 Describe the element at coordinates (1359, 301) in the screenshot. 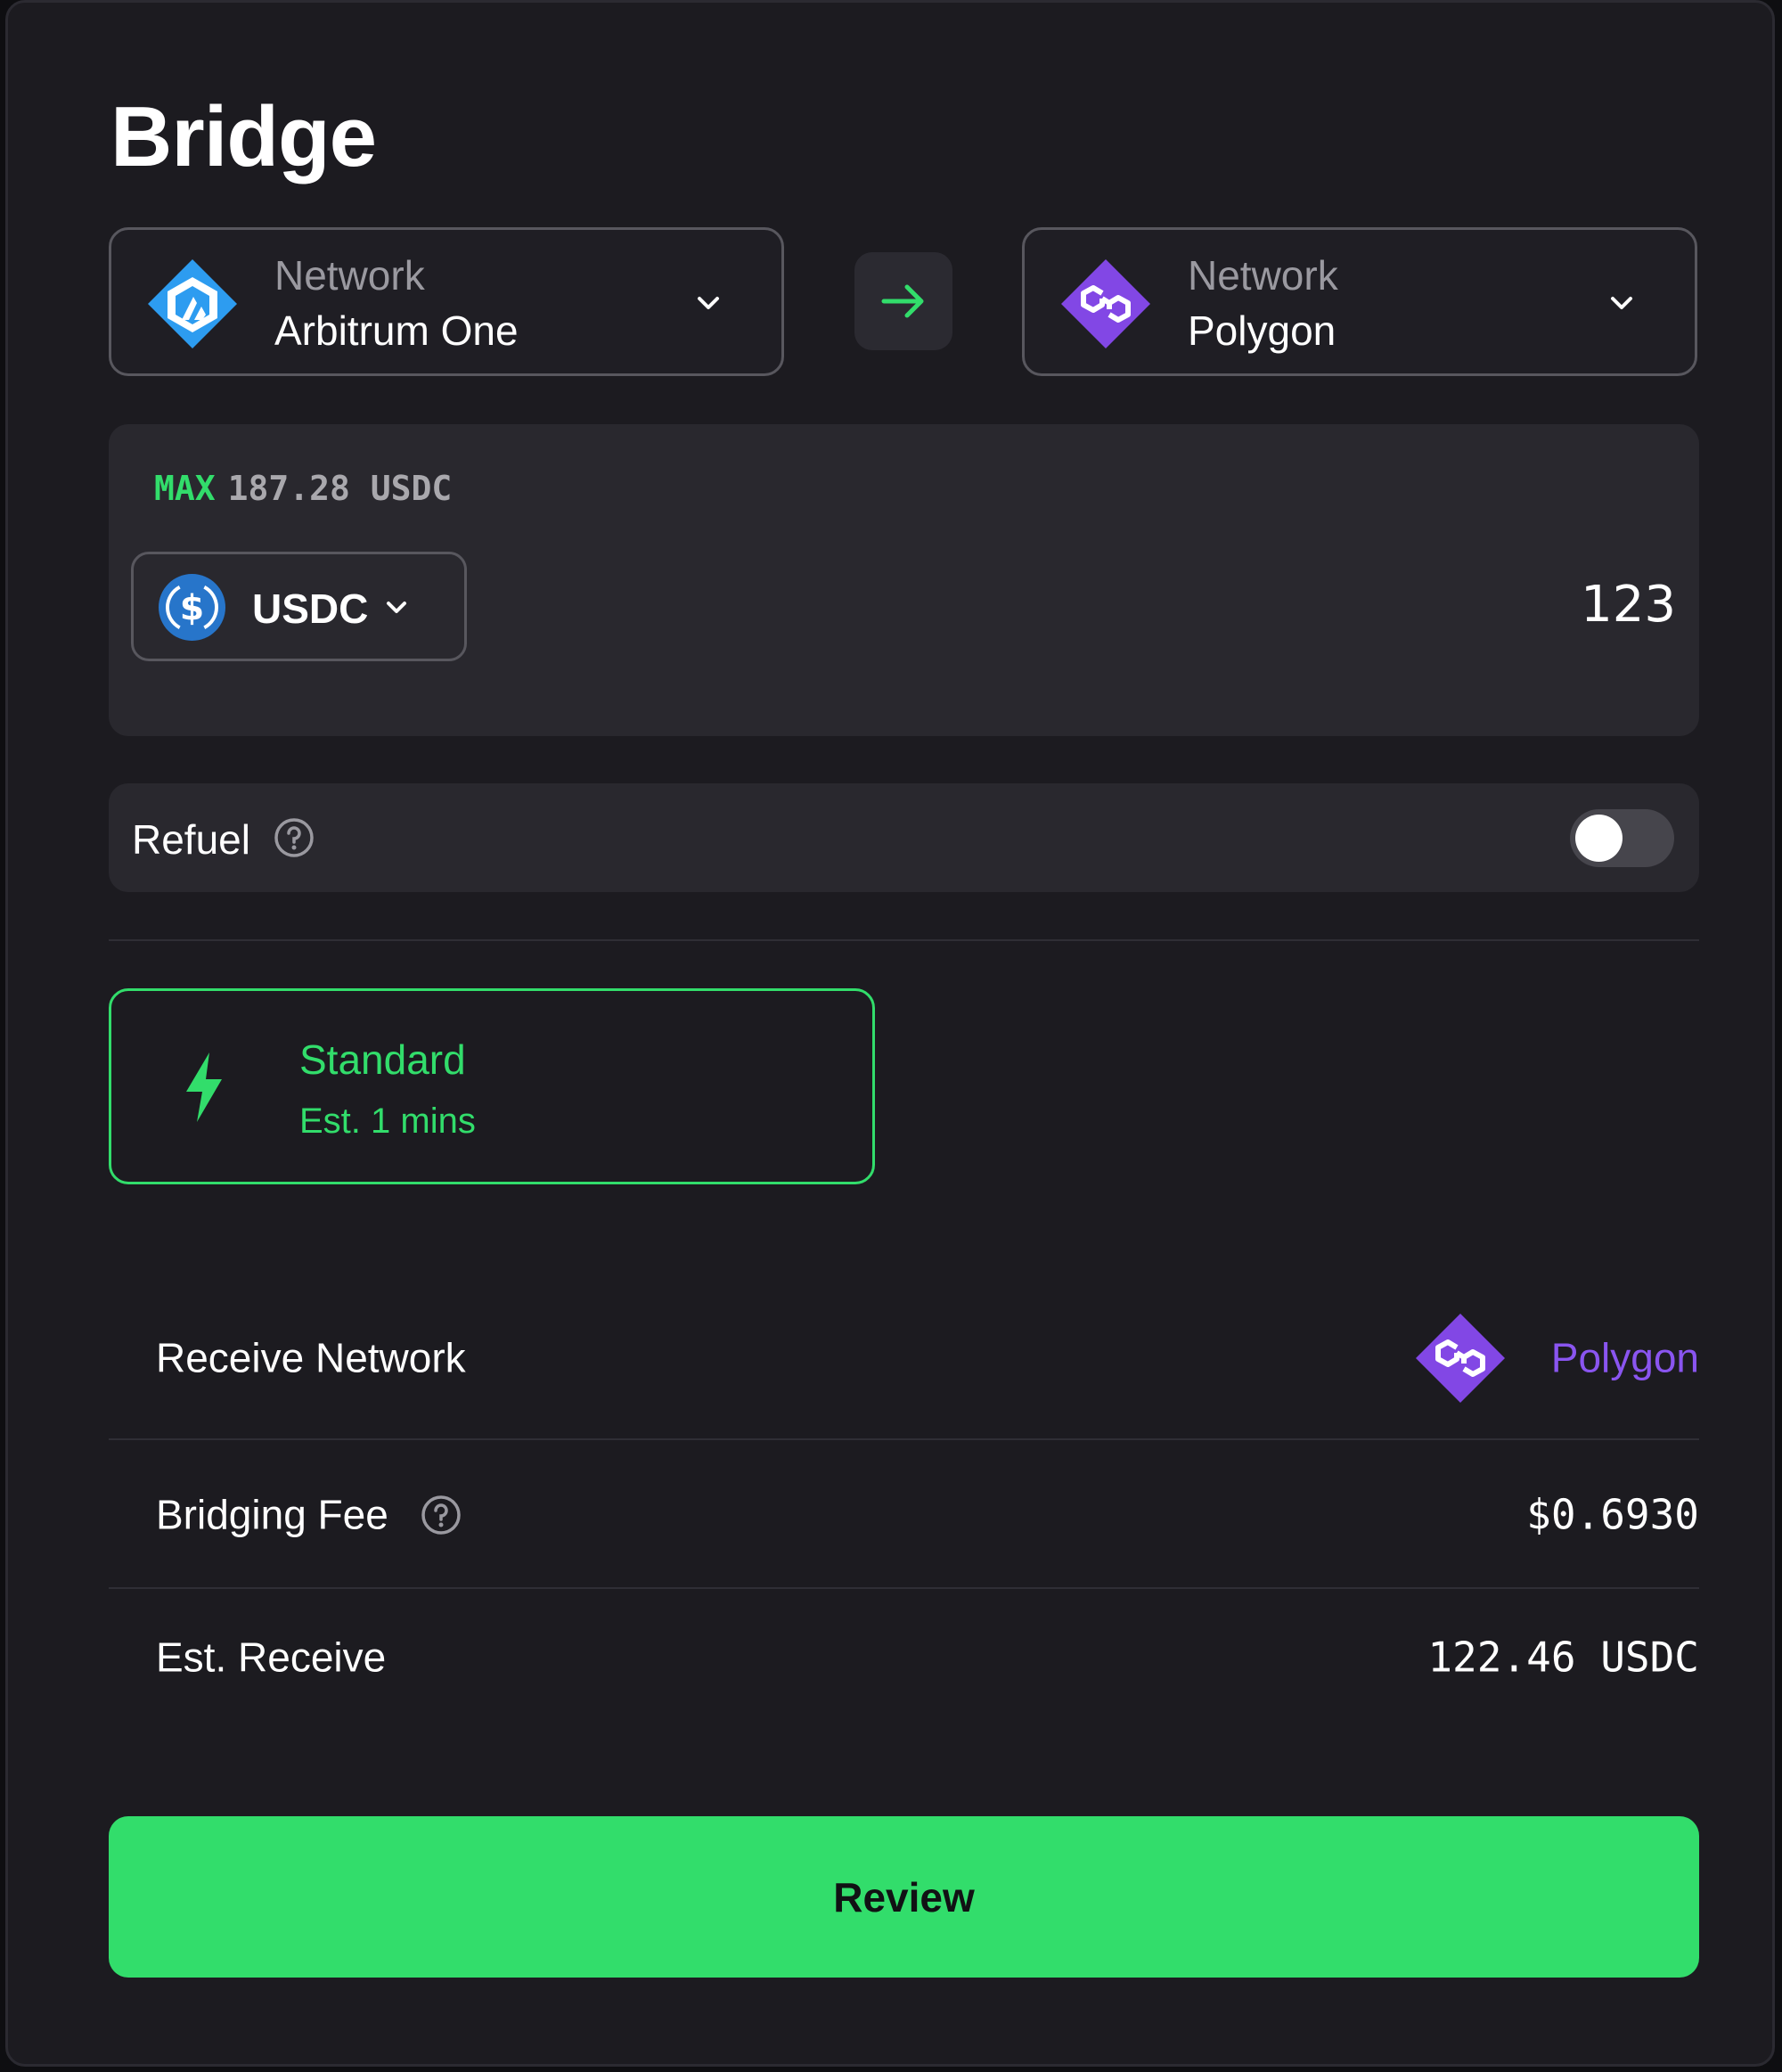

I see `to-network-select: Network Polygon` at that location.